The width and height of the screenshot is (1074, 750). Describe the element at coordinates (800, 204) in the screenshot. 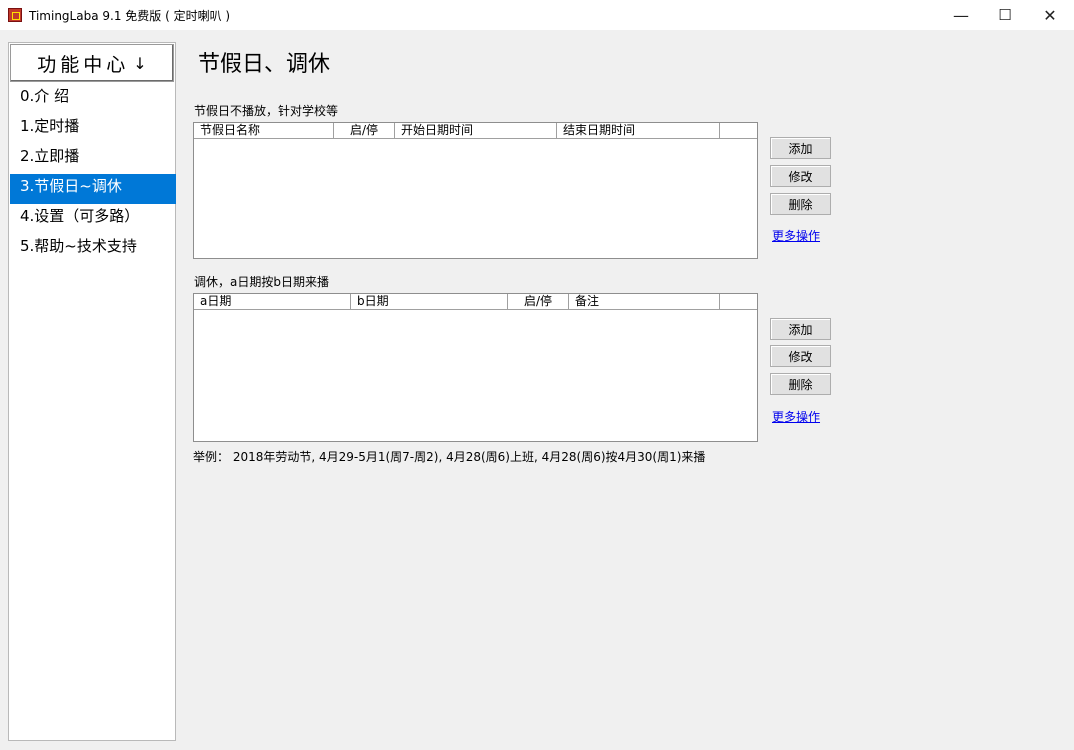

I see `holiday-delete-button: 删除` at that location.